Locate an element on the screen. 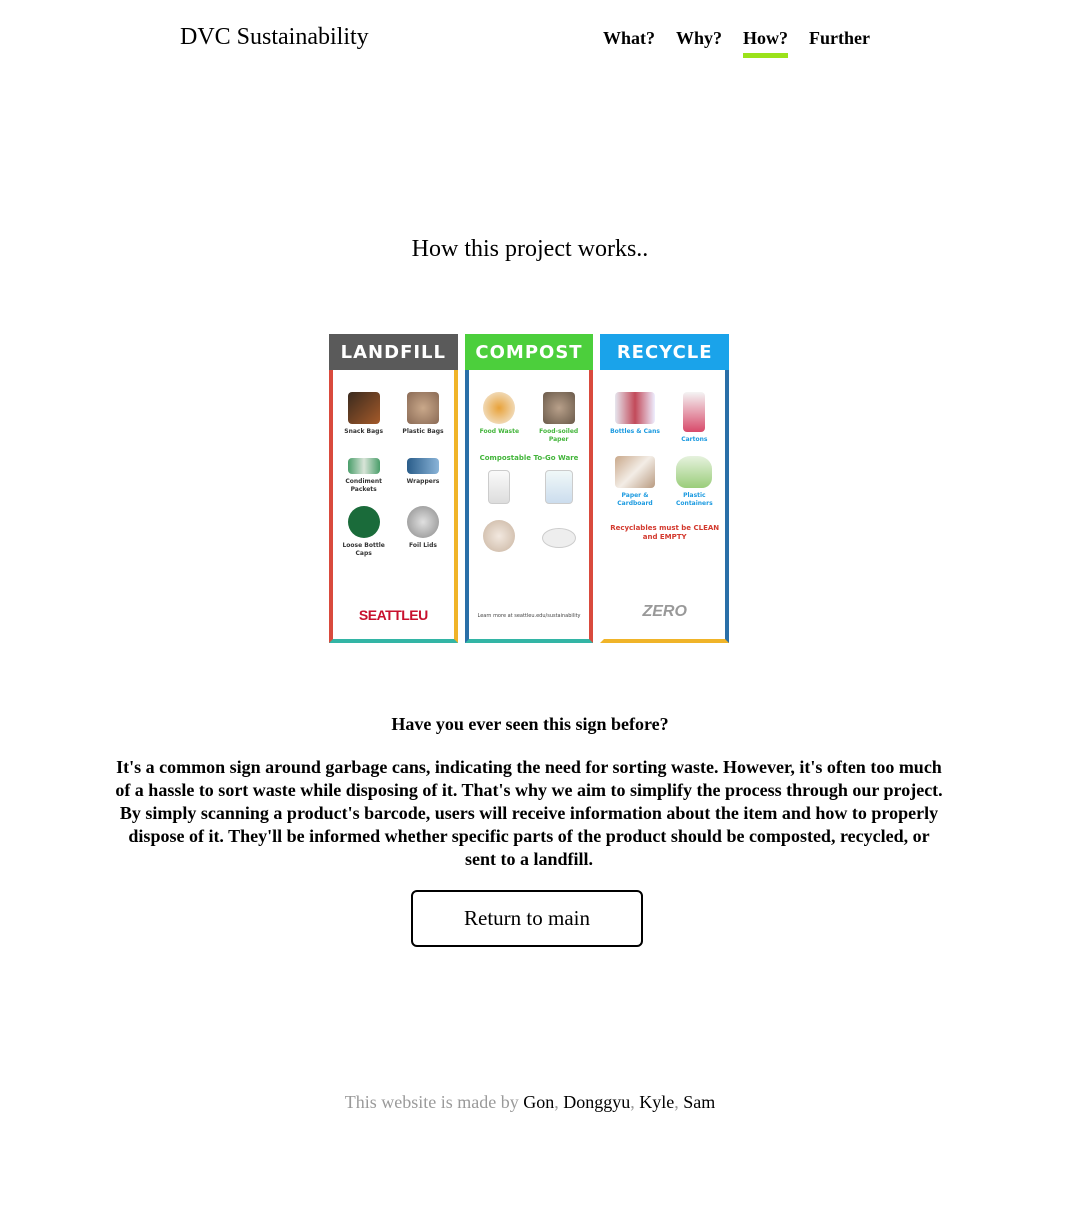 This screenshot has height=1207, width=1073. compost-ware is located at coordinates (529, 513).